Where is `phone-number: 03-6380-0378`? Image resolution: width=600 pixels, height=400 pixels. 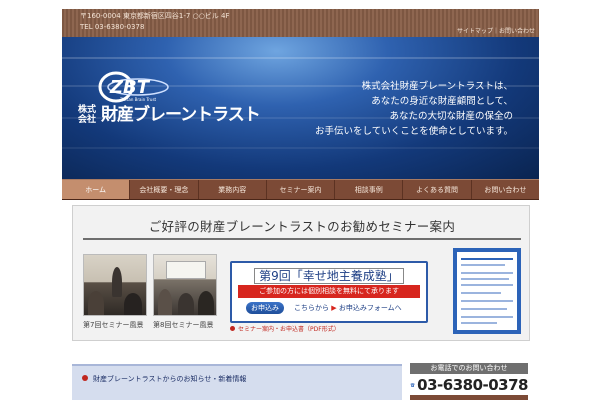 phone-number: 03-6380-0378 is located at coordinates (472, 385).